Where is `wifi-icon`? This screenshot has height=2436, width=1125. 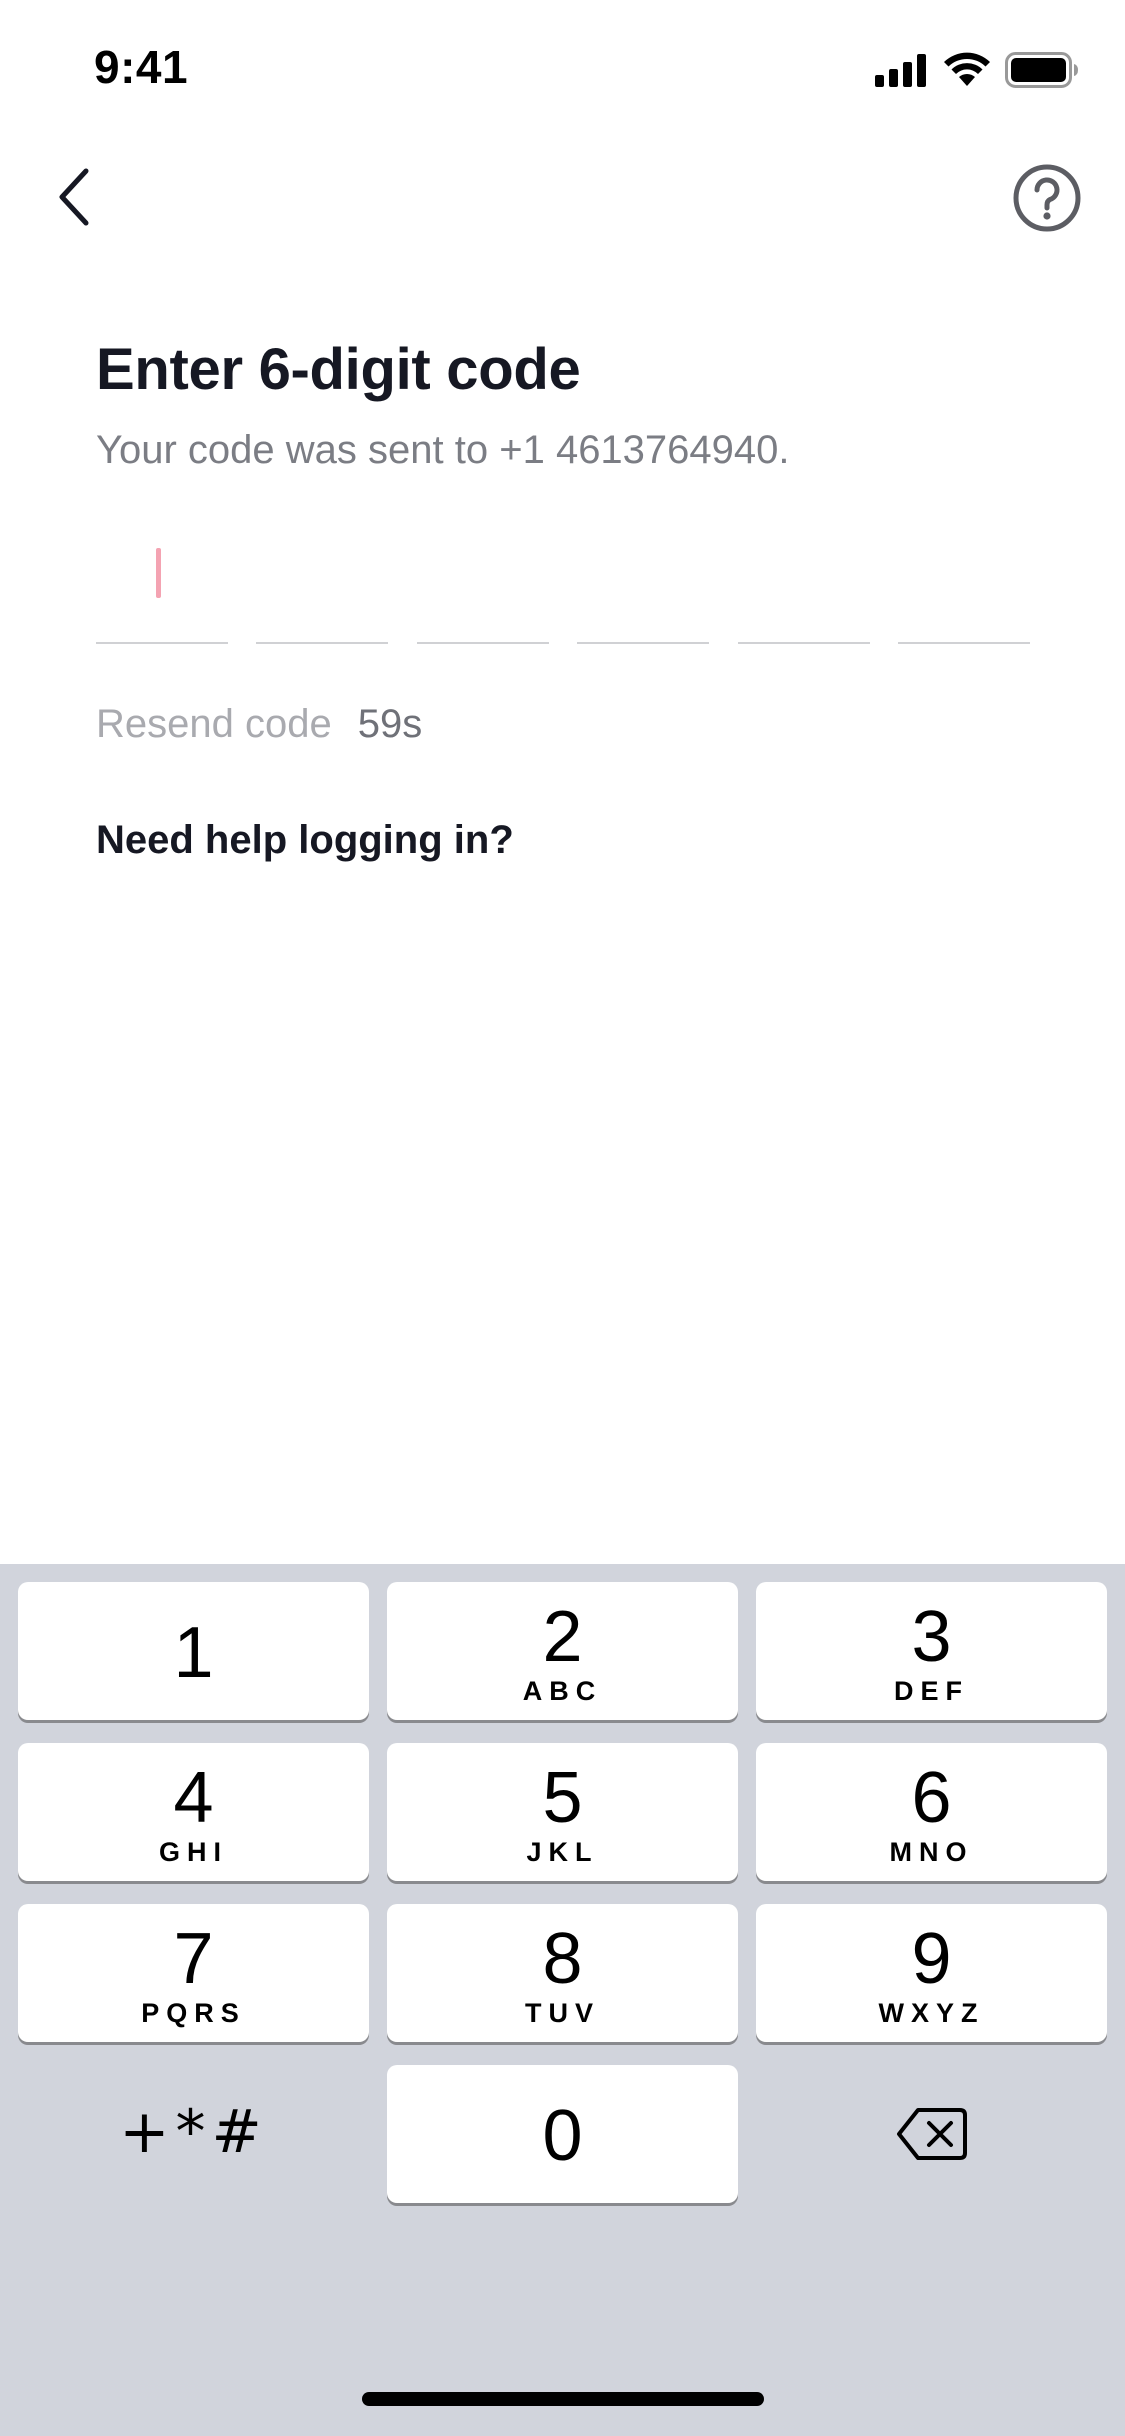
wifi-icon is located at coordinates (967, 69).